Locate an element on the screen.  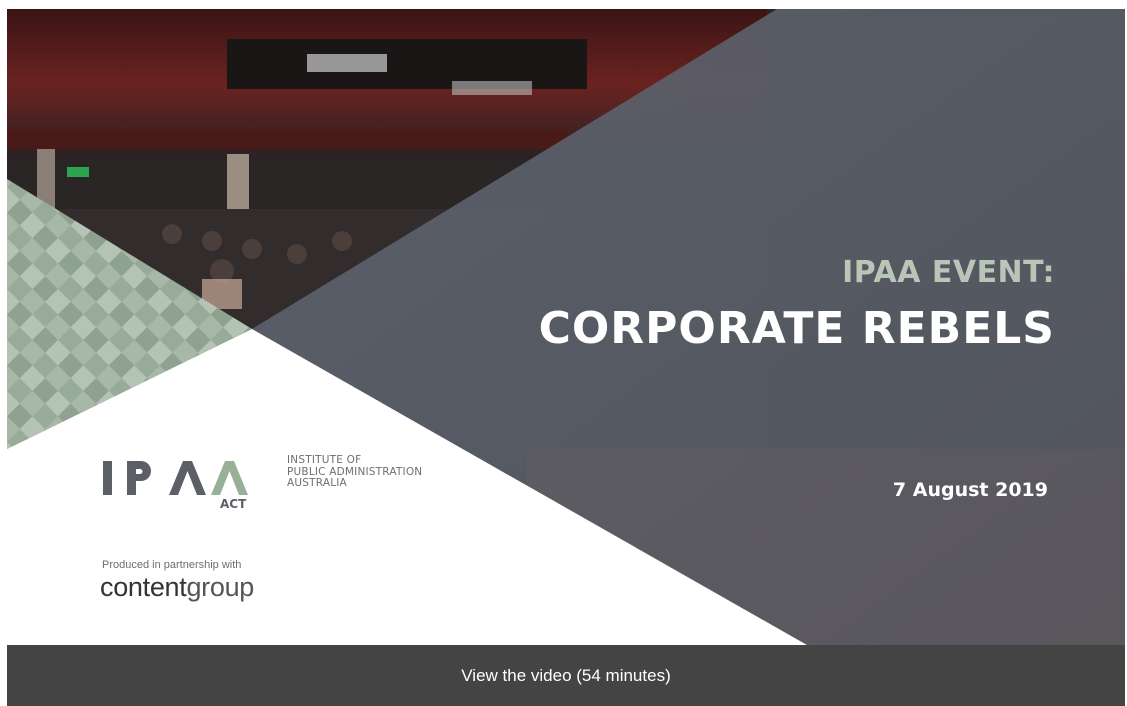
view-video-label: View the video (54 minutes) is located at coordinates (566, 675).